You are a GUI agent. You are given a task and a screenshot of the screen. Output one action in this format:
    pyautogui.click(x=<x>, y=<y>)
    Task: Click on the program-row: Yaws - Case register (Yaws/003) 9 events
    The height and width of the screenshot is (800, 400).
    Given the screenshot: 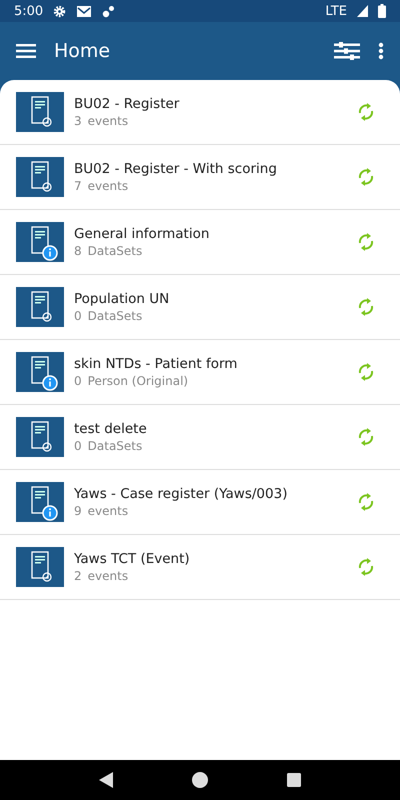 What is the action you would take?
    pyautogui.click(x=200, y=502)
    